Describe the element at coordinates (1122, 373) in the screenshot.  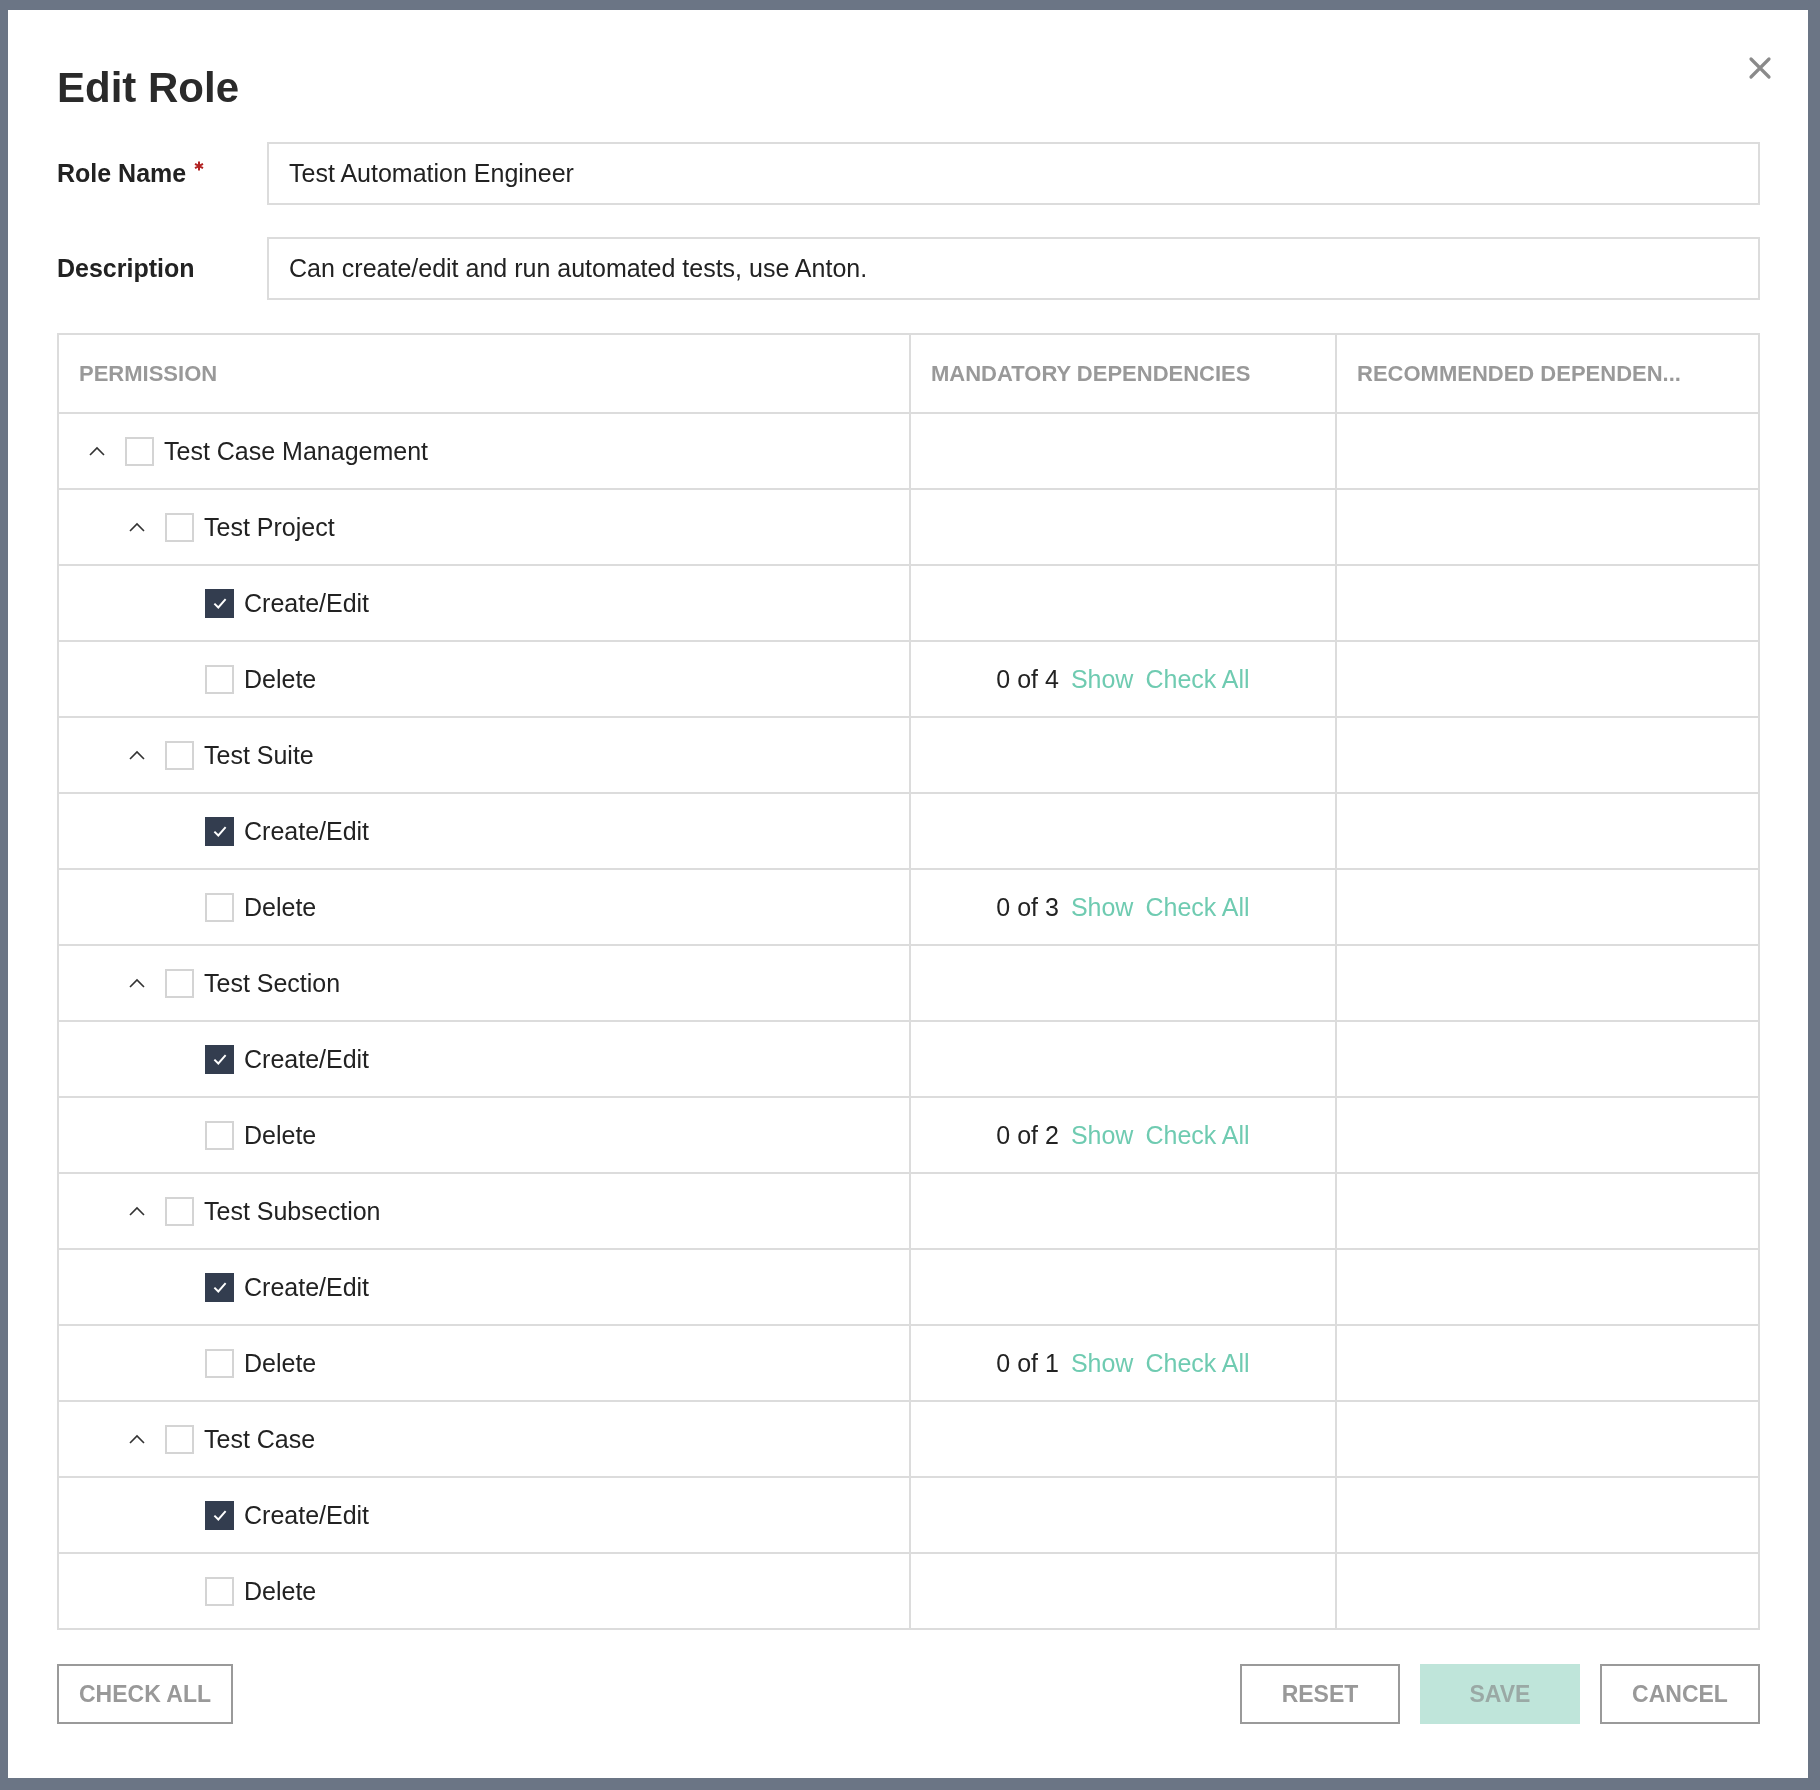
I see `column-header: MANDATORY DEPENDENCIES` at that location.